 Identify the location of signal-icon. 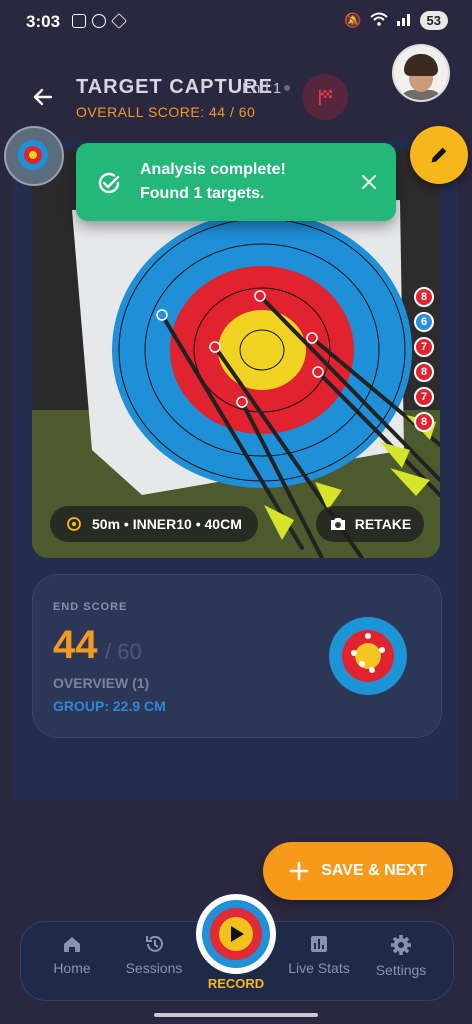
(404, 20).